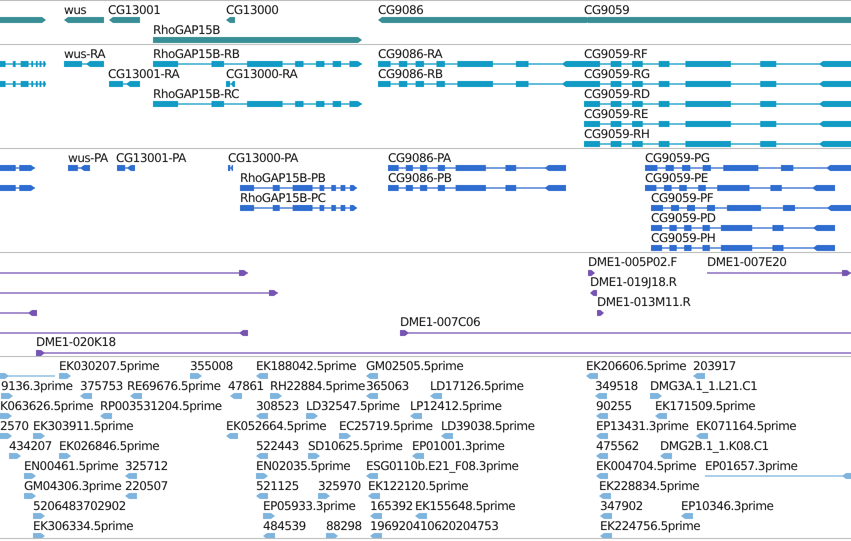 The height and width of the screenshot is (541, 851). I want to click on est-label: EP05933.3prime, so click(309, 506).